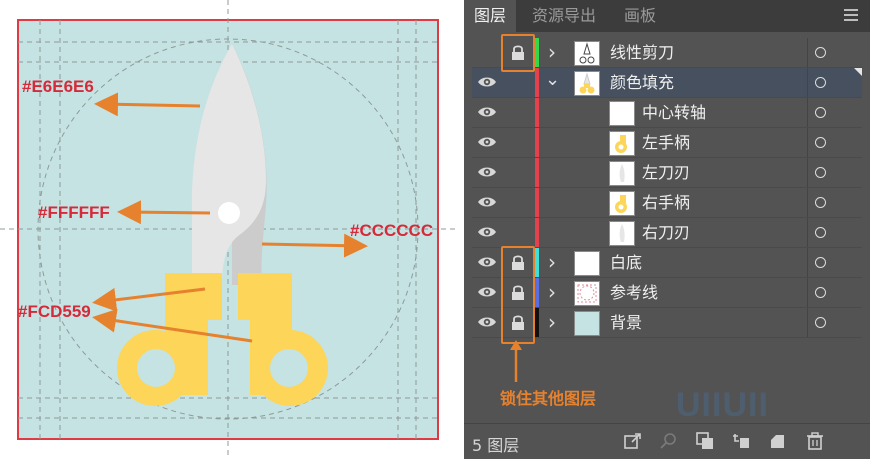  I want to click on layer-name: 右手柄, so click(666, 202).